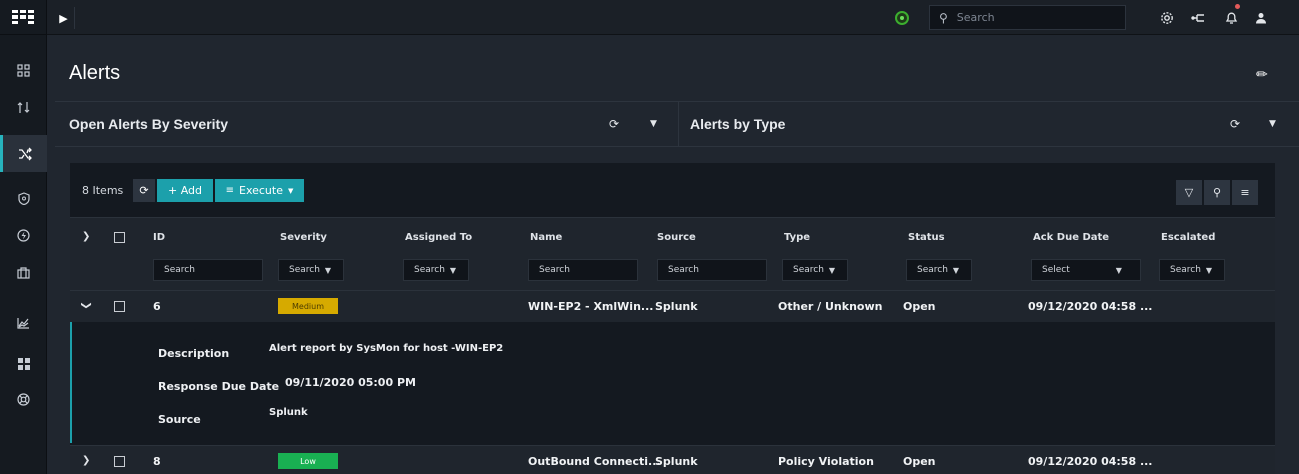 The image size is (1299, 474). I want to click on nav-security, so click(23, 198).